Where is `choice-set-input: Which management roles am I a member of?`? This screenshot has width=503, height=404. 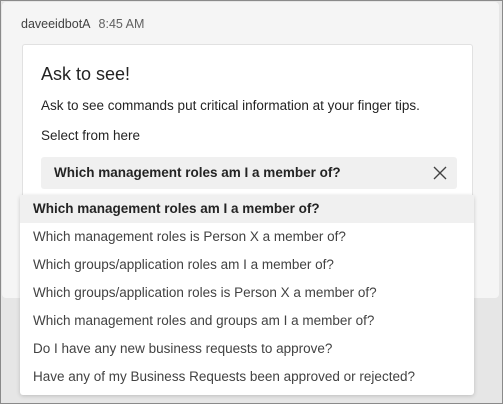
choice-set-input: Which management roles am I a member of? is located at coordinates (249, 173).